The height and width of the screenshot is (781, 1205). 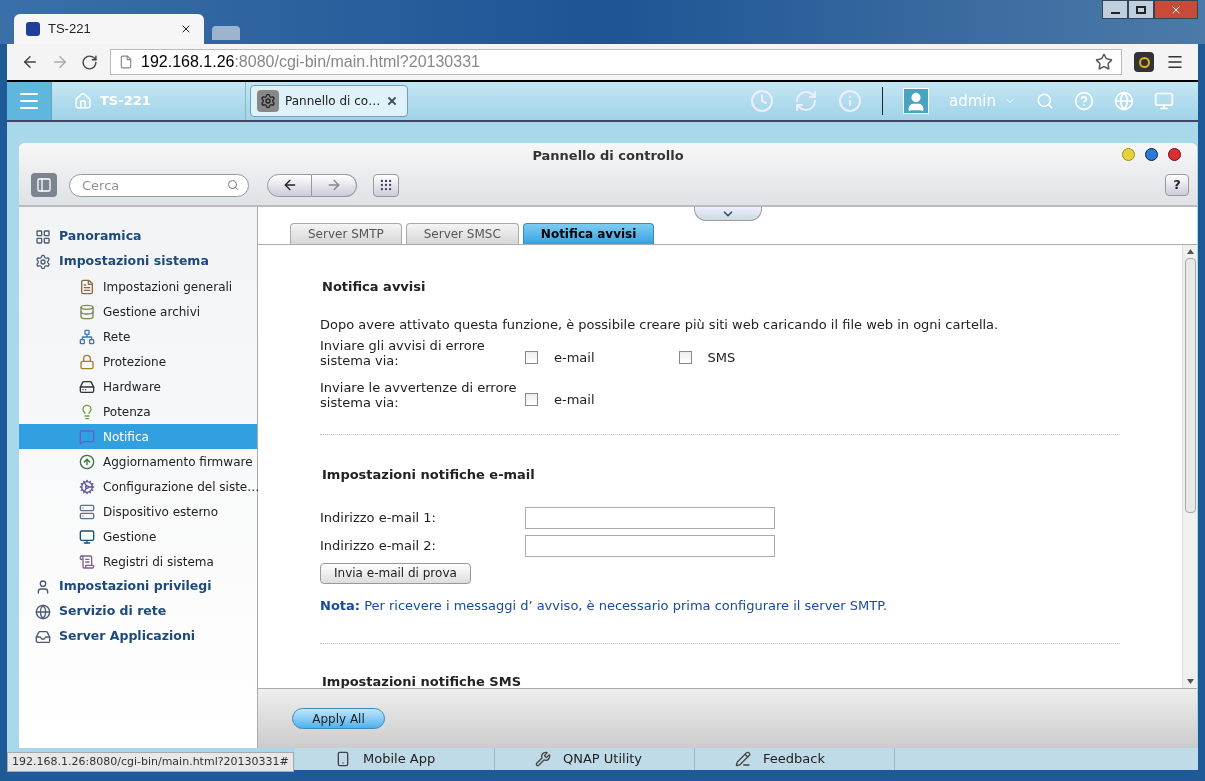 What do you see at coordinates (343, 759) in the screenshot?
I see `phone-icon` at bounding box center [343, 759].